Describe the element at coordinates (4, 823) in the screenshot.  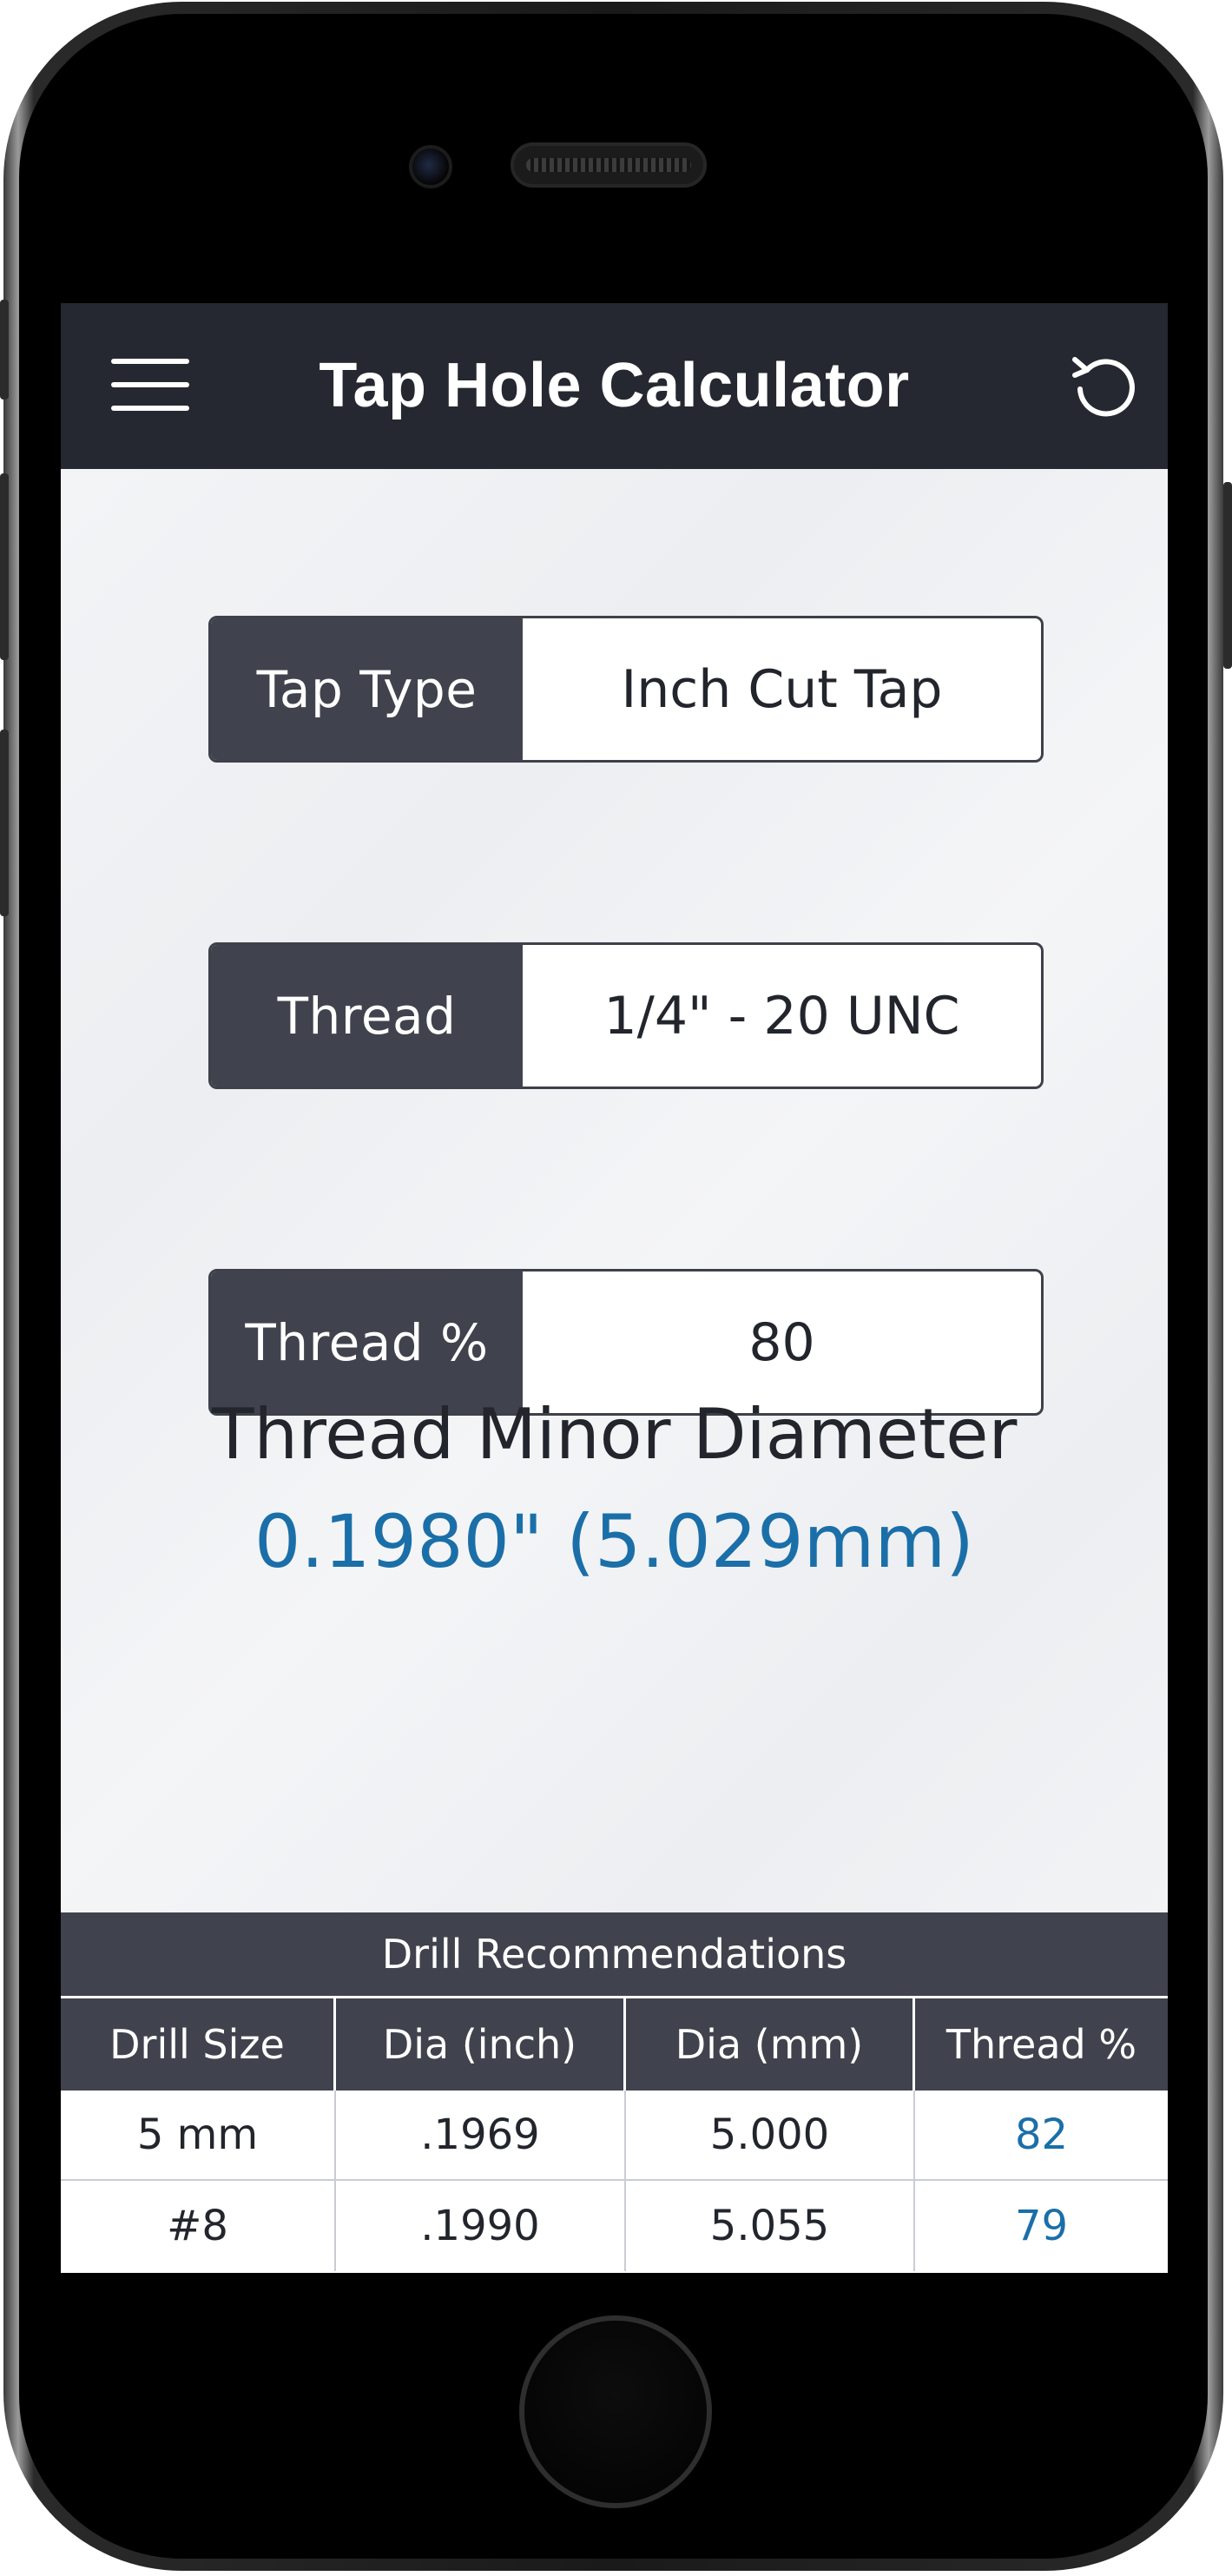
I see `volume-down-button` at that location.